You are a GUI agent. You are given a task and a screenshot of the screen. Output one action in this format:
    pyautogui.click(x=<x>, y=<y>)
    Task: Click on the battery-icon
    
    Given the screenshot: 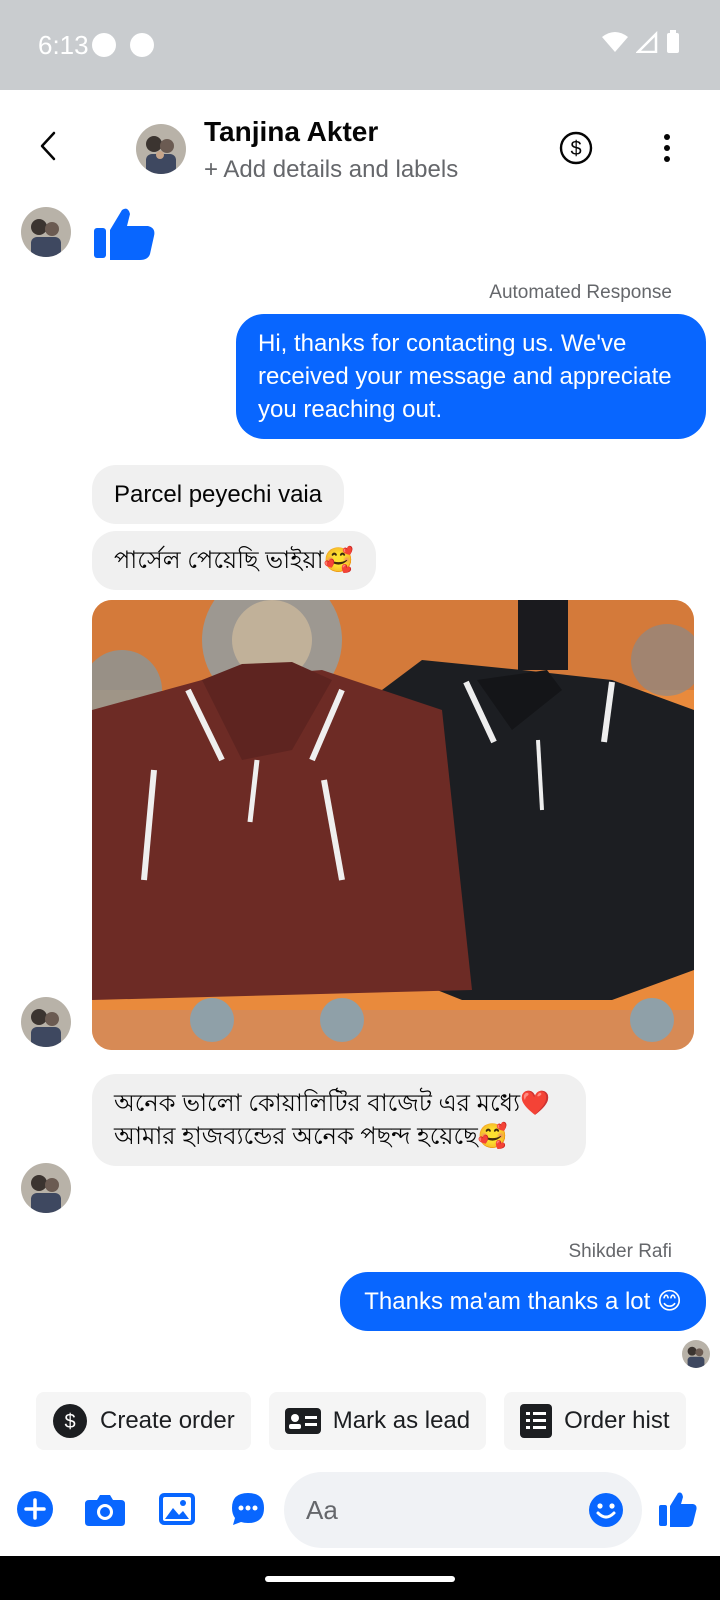 What is the action you would take?
    pyautogui.click(x=673, y=41)
    